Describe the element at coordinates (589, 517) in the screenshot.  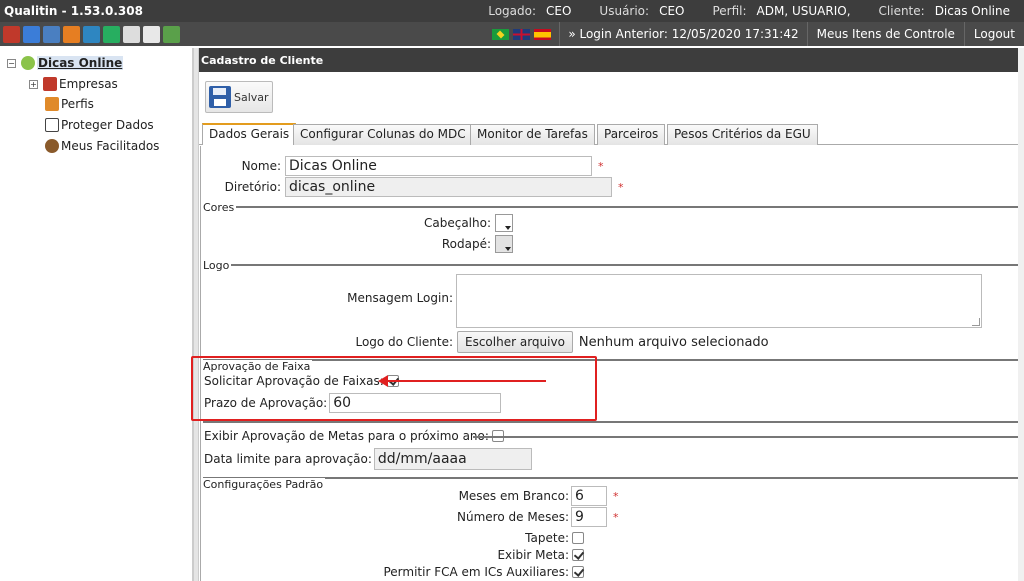
I see `numero-meses-input: 9` at that location.